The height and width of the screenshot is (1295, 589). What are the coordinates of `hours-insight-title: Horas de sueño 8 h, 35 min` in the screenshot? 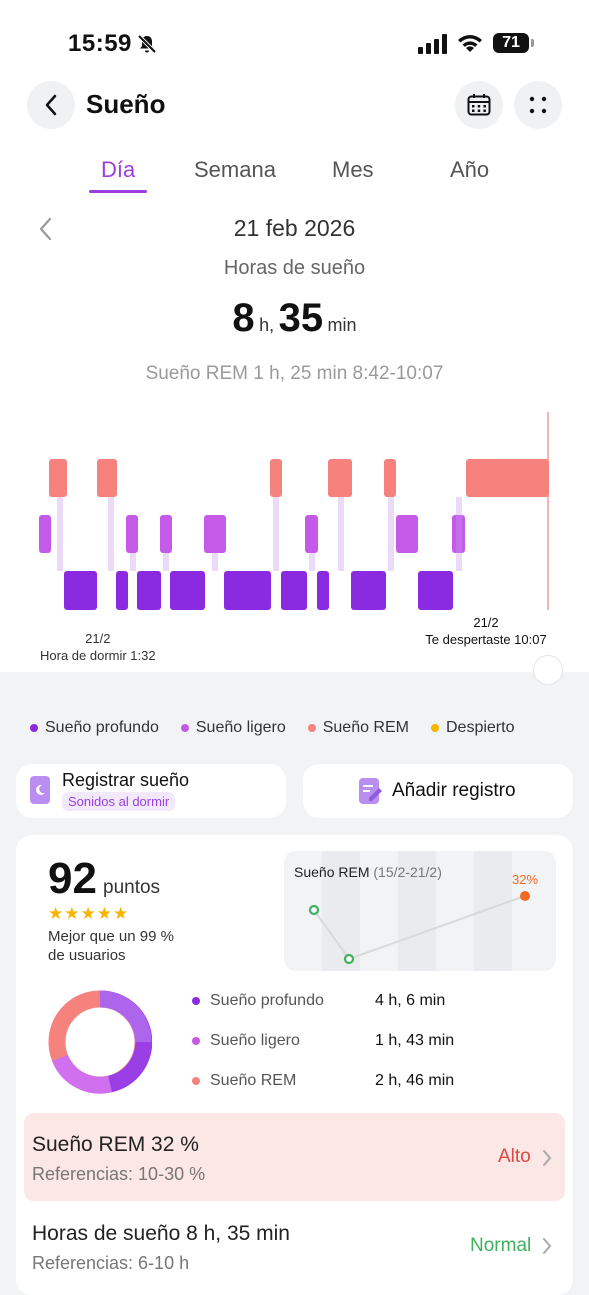 It's located at (161, 1233).